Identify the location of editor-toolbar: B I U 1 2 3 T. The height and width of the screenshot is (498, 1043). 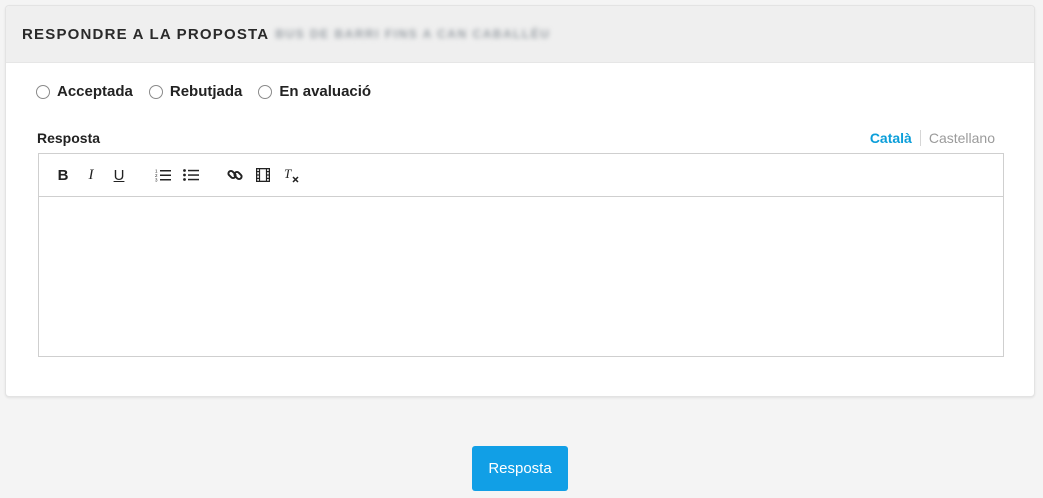
(521, 175).